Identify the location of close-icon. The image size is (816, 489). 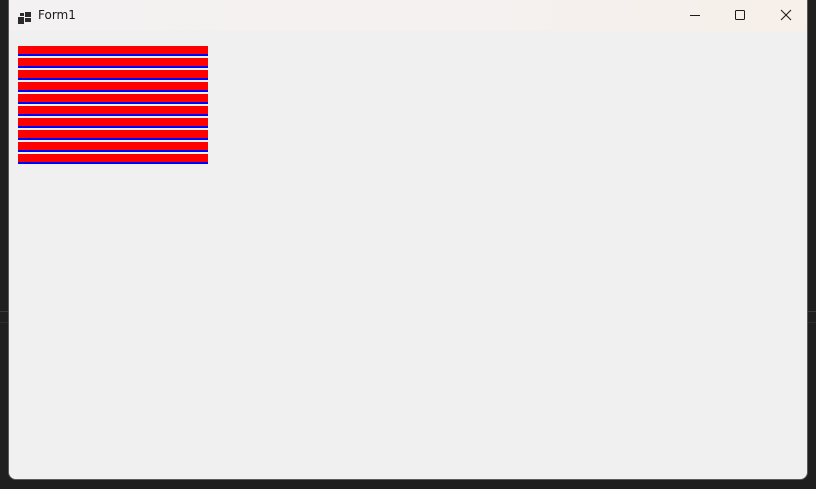
(786, 15).